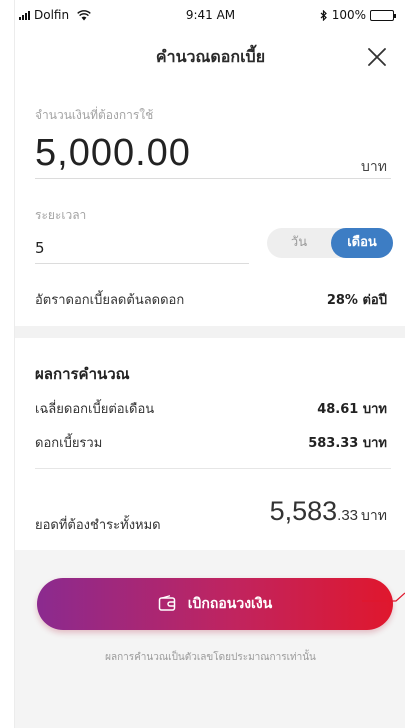 The height and width of the screenshot is (728, 405). Describe the element at coordinates (348, 15) in the screenshot. I see `battery-percent: 100%` at that location.